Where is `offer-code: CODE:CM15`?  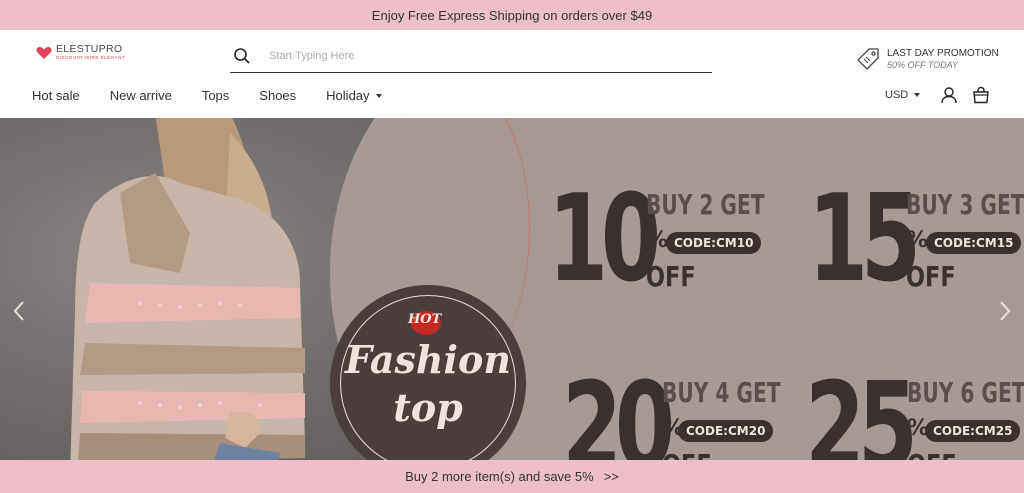 offer-code: CODE:CM15 is located at coordinates (974, 243).